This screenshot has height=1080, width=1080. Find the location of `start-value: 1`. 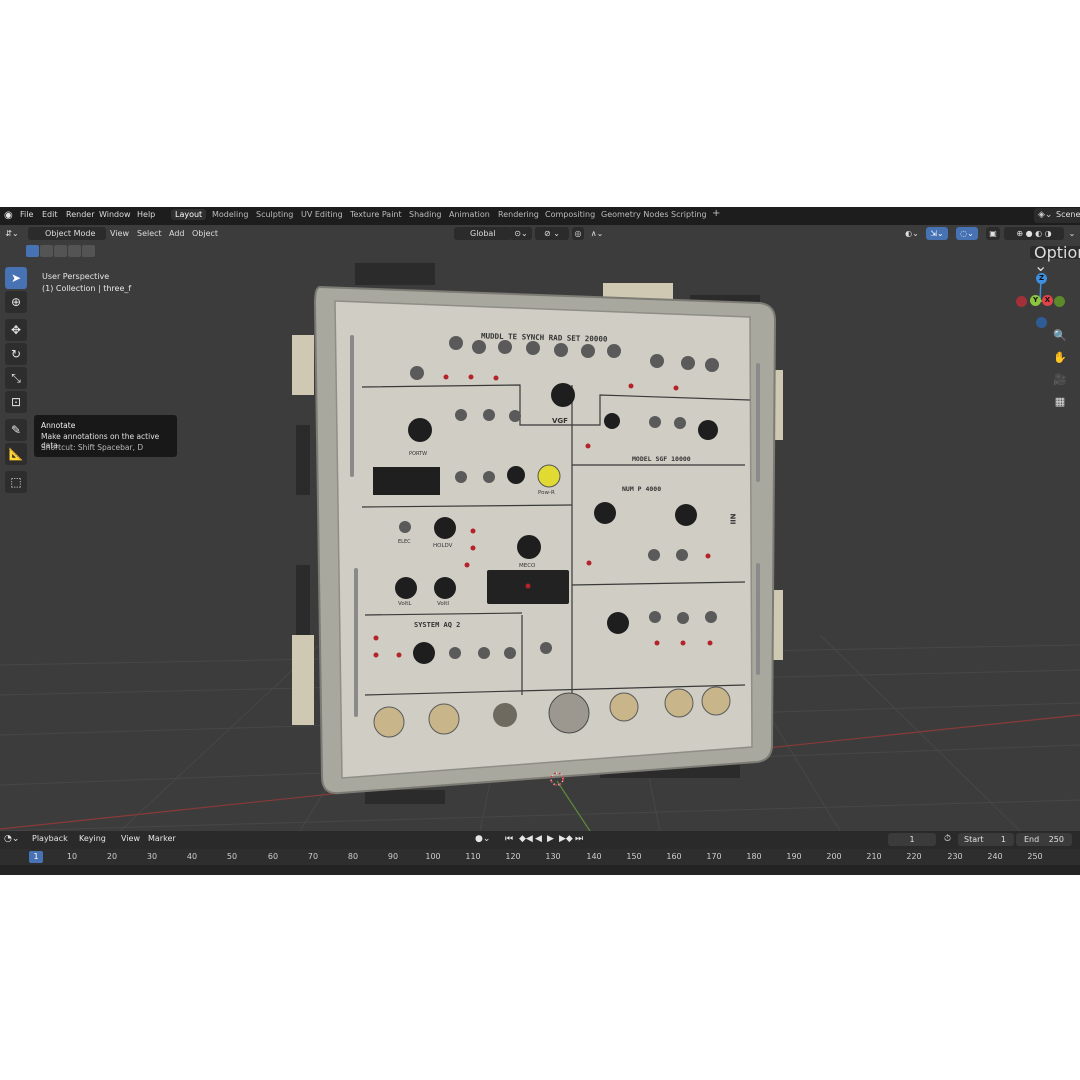

start-value: 1 is located at coordinates (1003, 839).